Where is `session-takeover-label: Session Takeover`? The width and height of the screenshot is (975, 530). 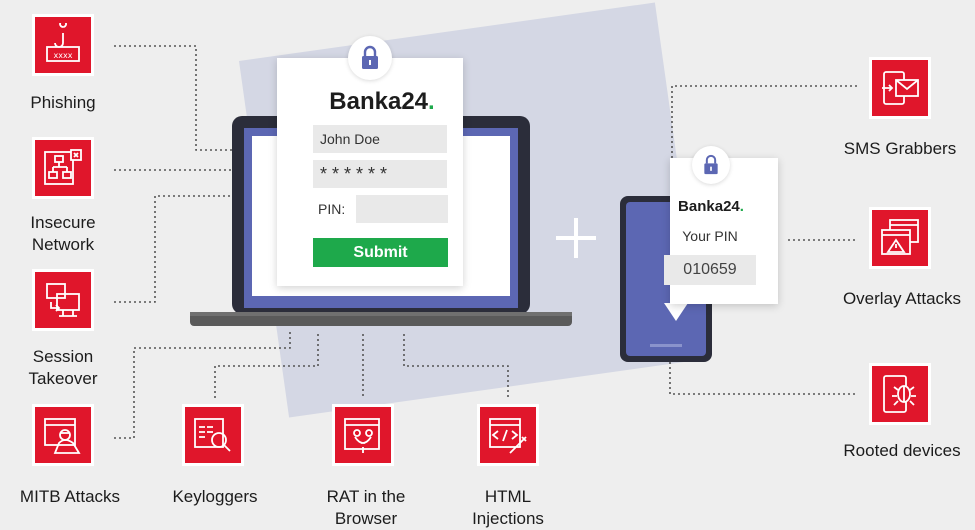
session-takeover-label: Session Takeover is located at coordinates (63, 368).